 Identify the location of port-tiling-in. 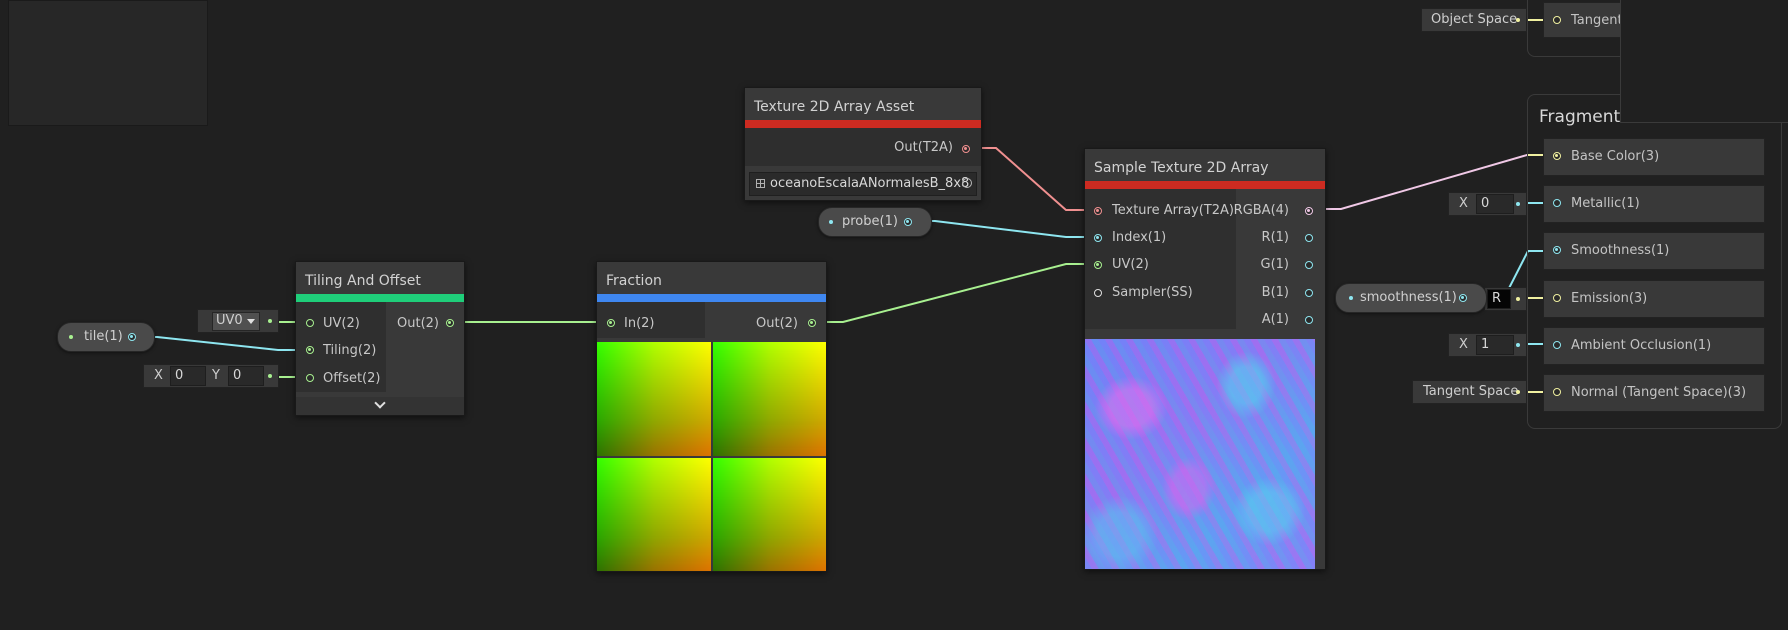
(310, 350).